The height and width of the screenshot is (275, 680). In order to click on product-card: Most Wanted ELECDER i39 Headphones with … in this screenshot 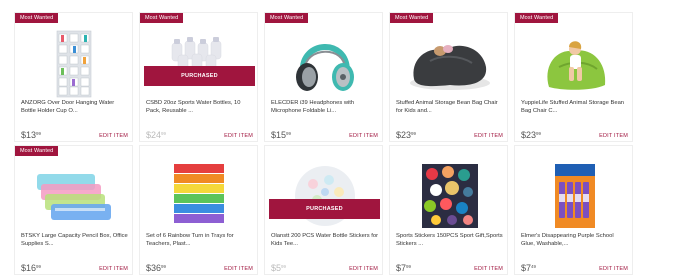, I will do `click(323, 77)`.